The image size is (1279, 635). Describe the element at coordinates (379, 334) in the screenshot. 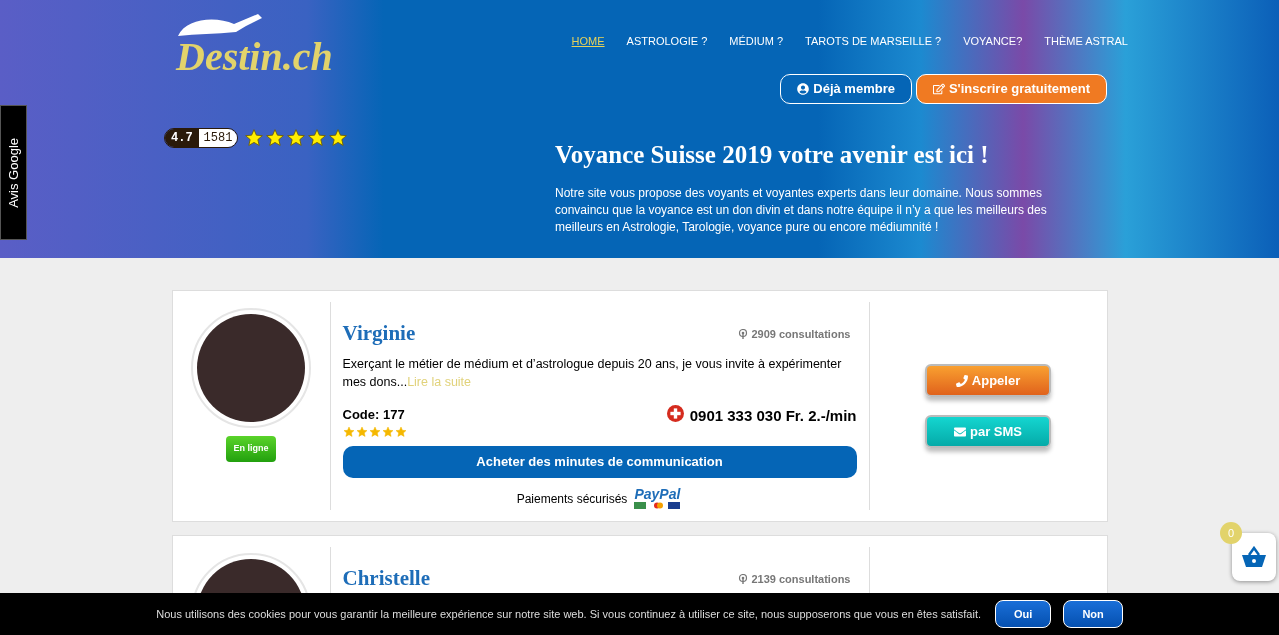

I see `profile-name: Virginie` at that location.